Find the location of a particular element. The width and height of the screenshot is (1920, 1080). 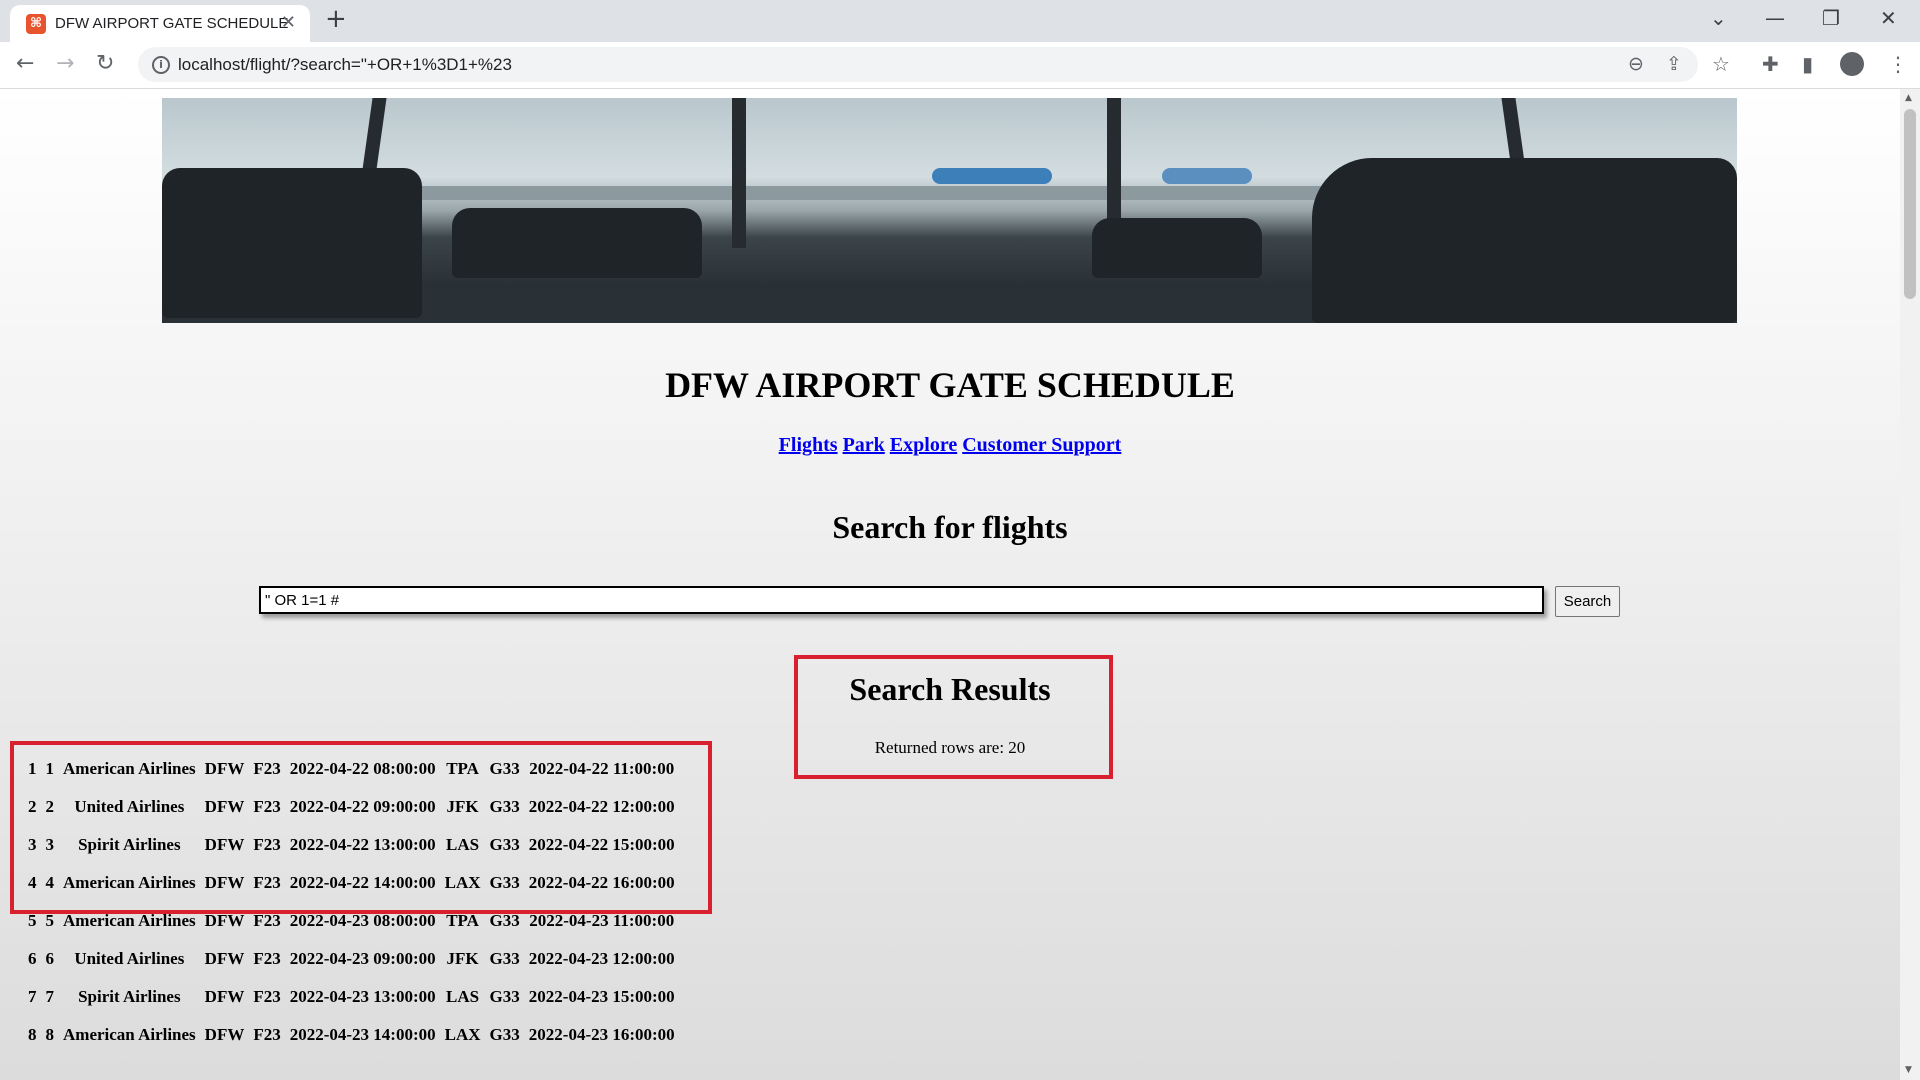

cell-arrival-time: 2022-04-23 12:00:00 is located at coordinates (601, 958).